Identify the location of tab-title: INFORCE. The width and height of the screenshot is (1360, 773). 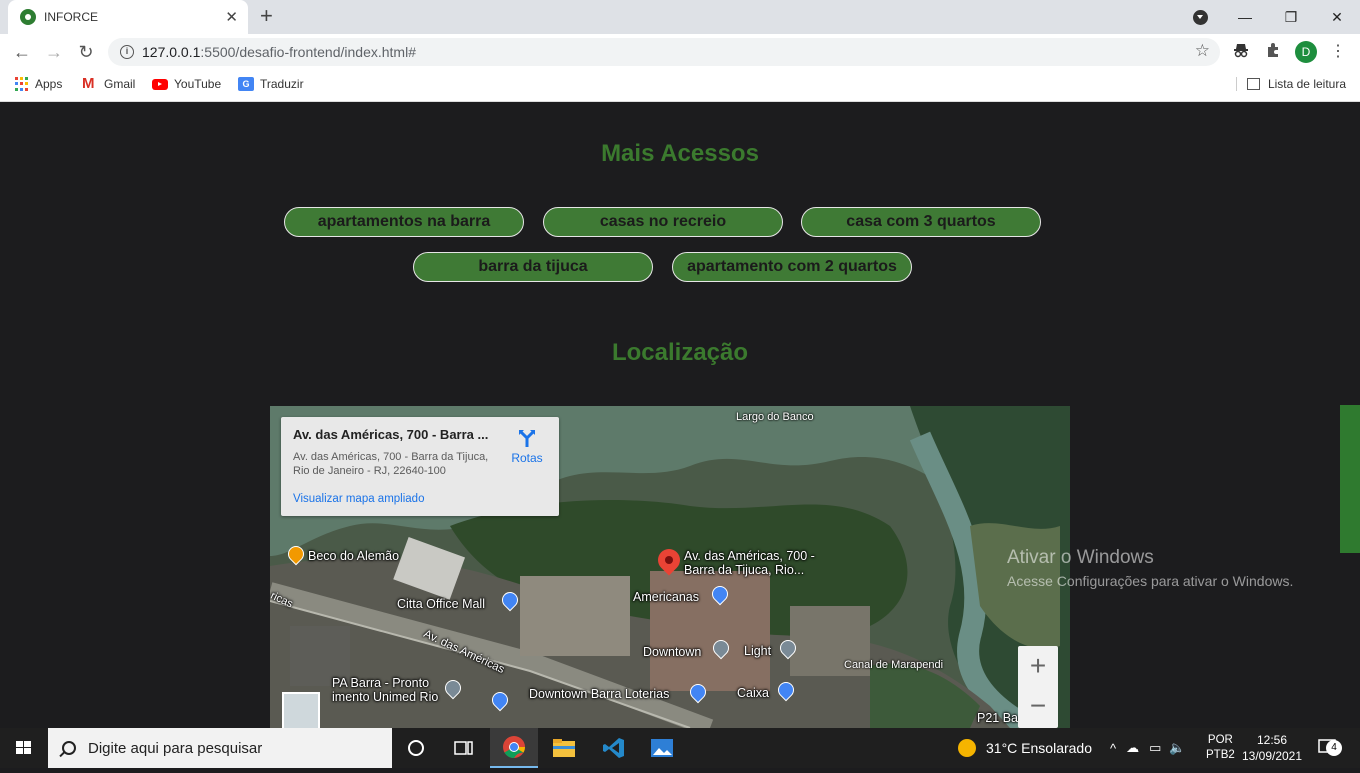
(71, 17).